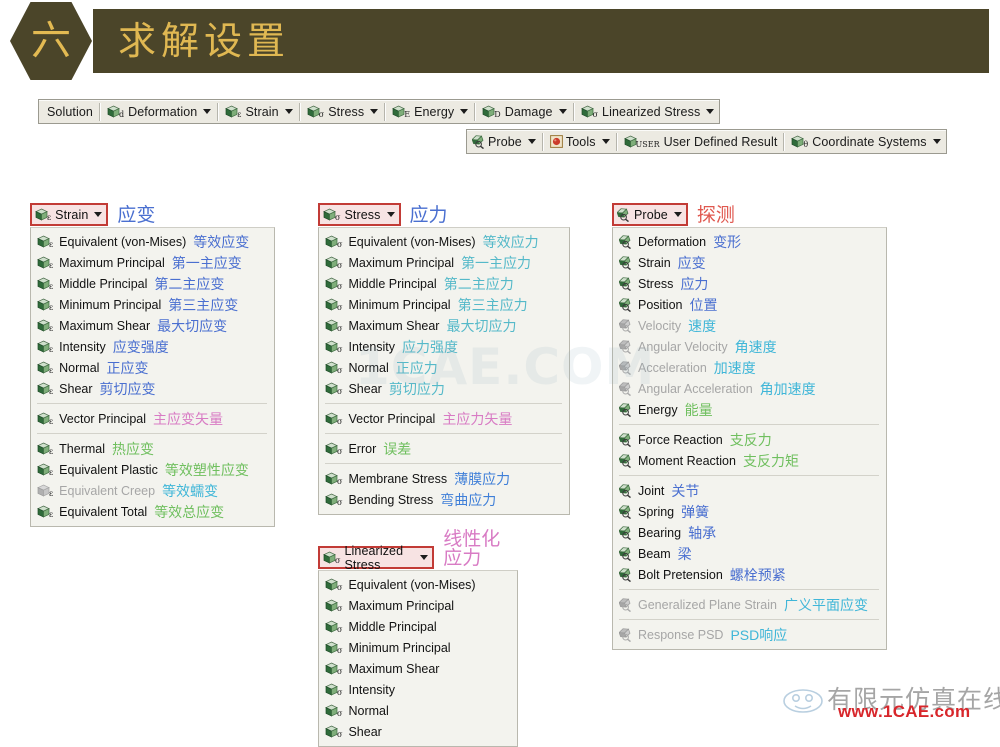  I want to click on menu-item-maximum-principal: σ Maximum Principal, so click(418, 605).